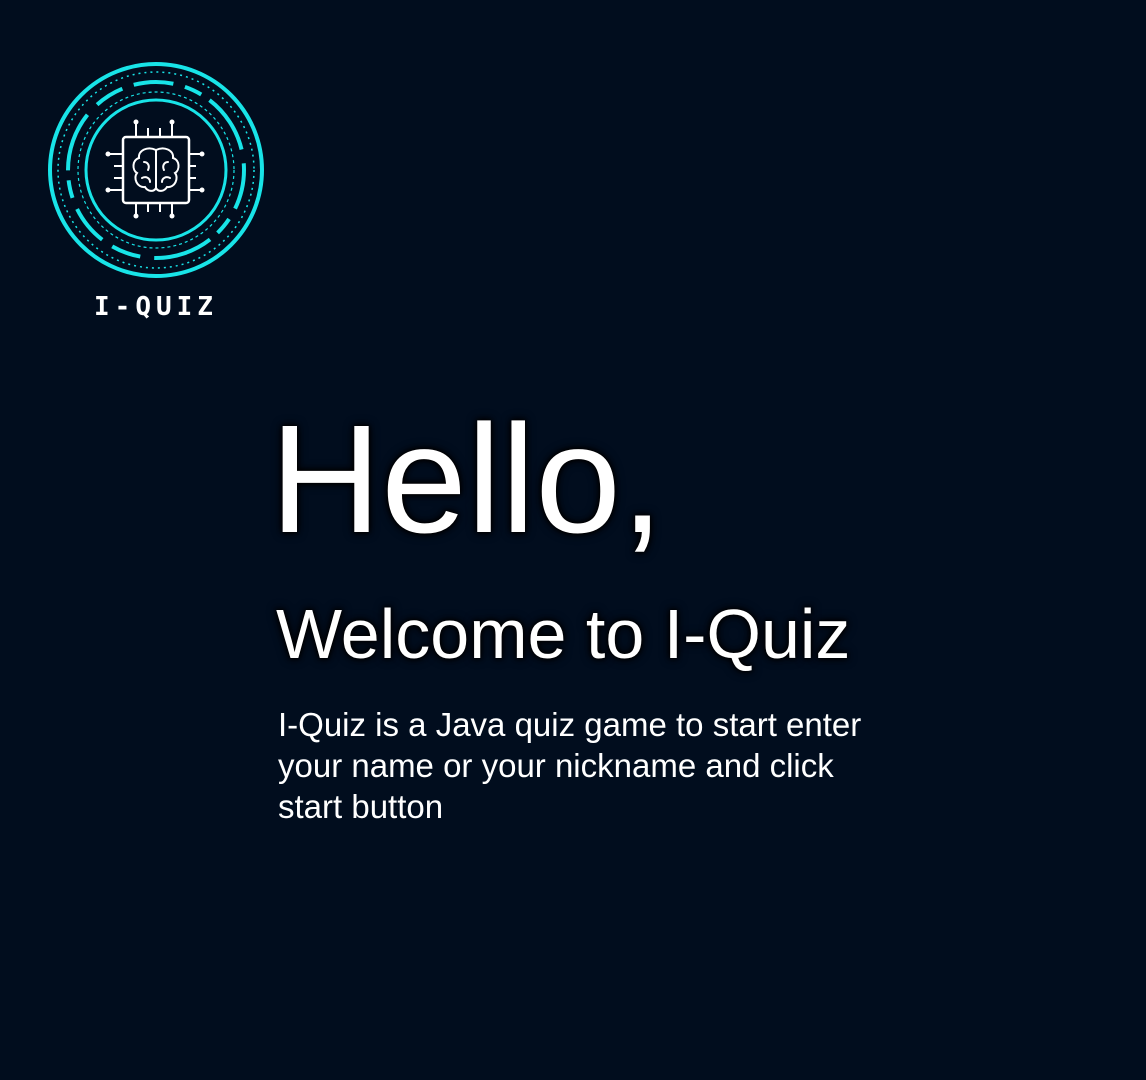  I want to click on brand-name: I-QUIZ, so click(156, 307).